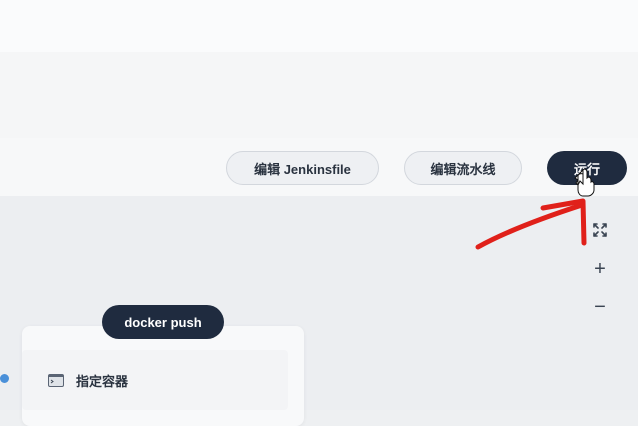  What do you see at coordinates (4, 378) in the screenshot?
I see `connector-dot` at bounding box center [4, 378].